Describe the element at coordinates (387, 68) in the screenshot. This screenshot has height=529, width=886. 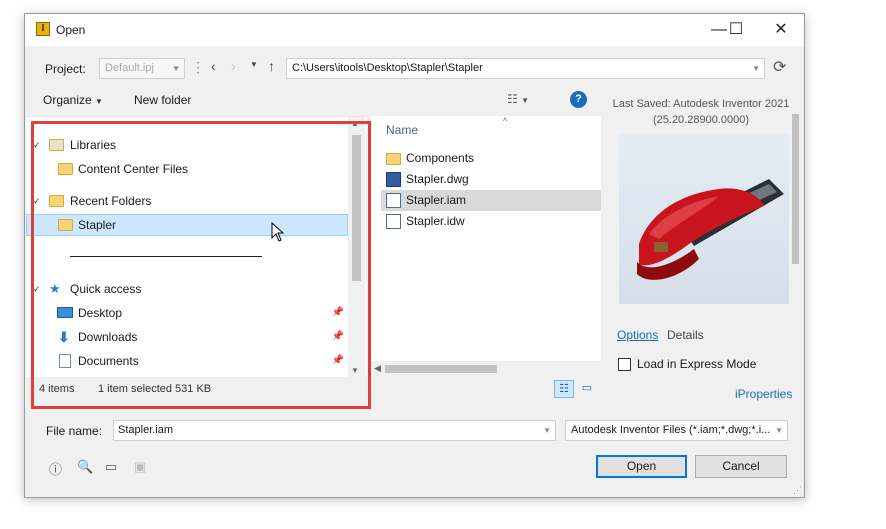
I see `address-path: C:\Users\itools\Desktop\Stapler\Stapler` at that location.